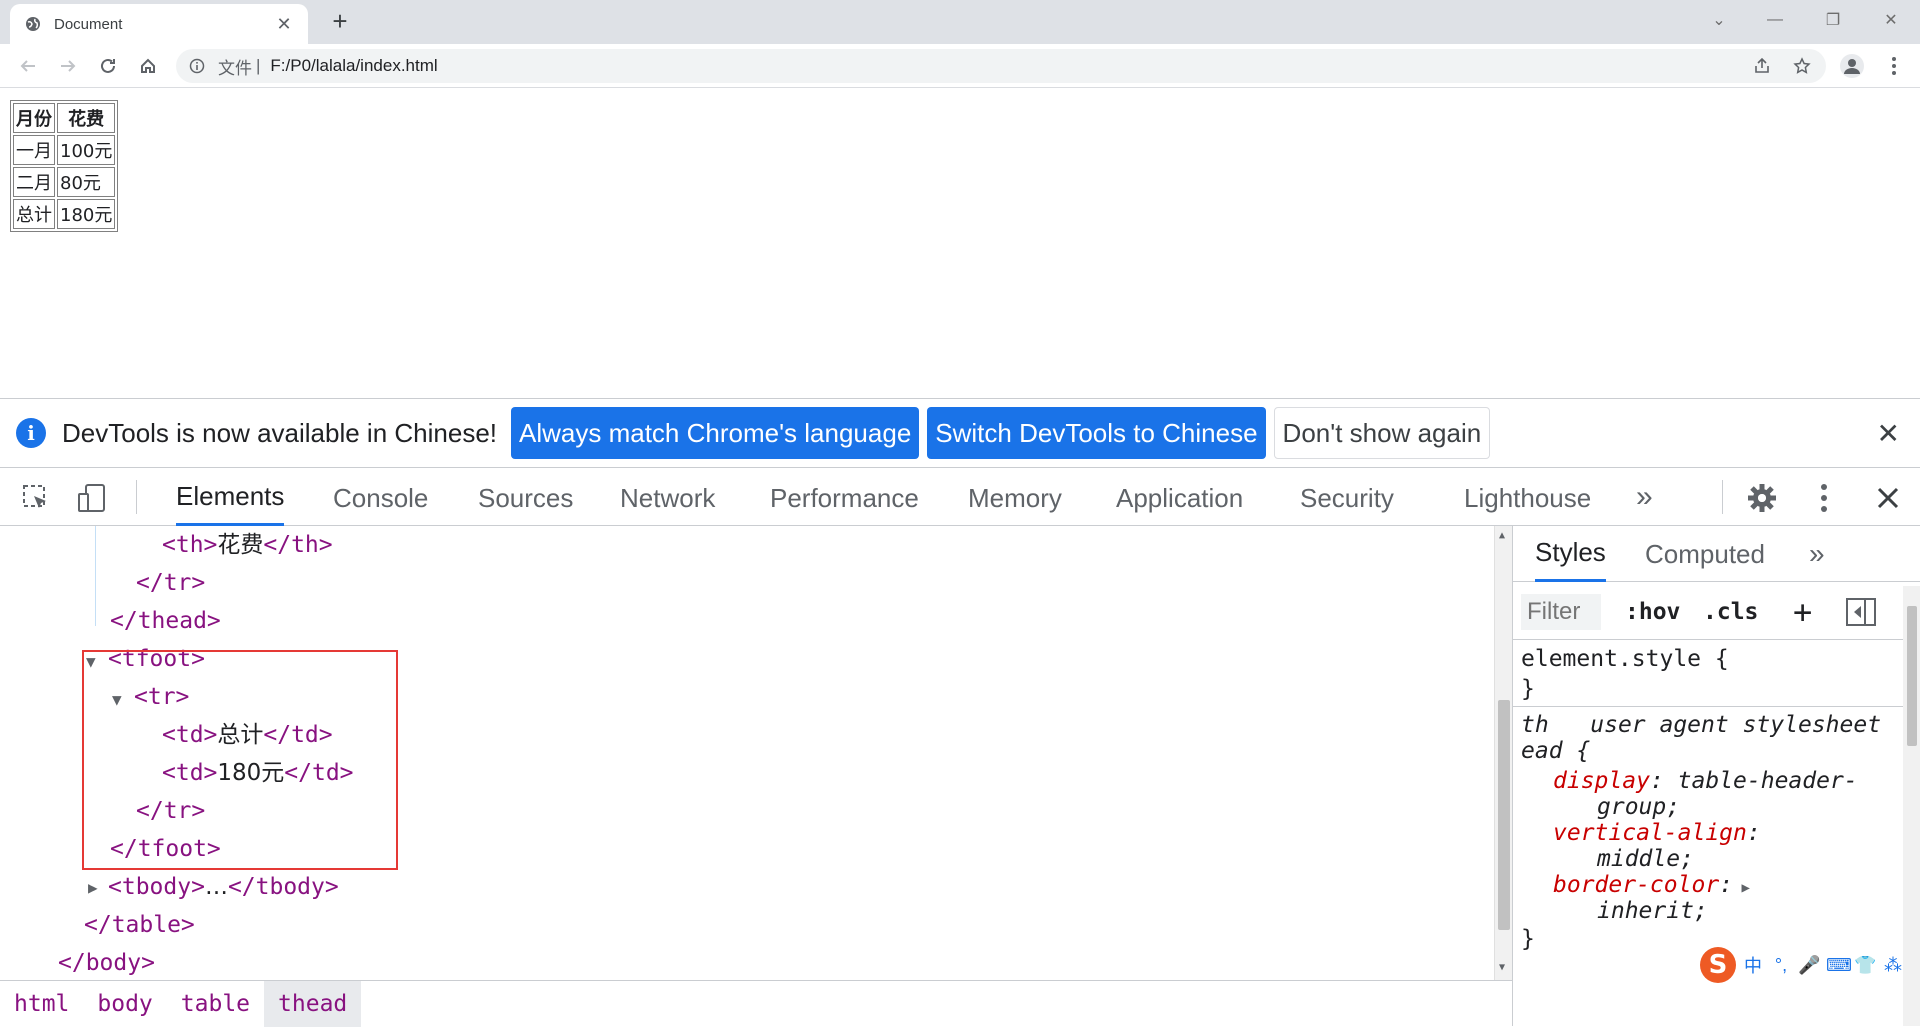 This screenshot has width=1920, height=1027. What do you see at coordinates (41, 1004) in the screenshot?
I see `breadcrumb-html: html` at bounding box center [41, 1004].